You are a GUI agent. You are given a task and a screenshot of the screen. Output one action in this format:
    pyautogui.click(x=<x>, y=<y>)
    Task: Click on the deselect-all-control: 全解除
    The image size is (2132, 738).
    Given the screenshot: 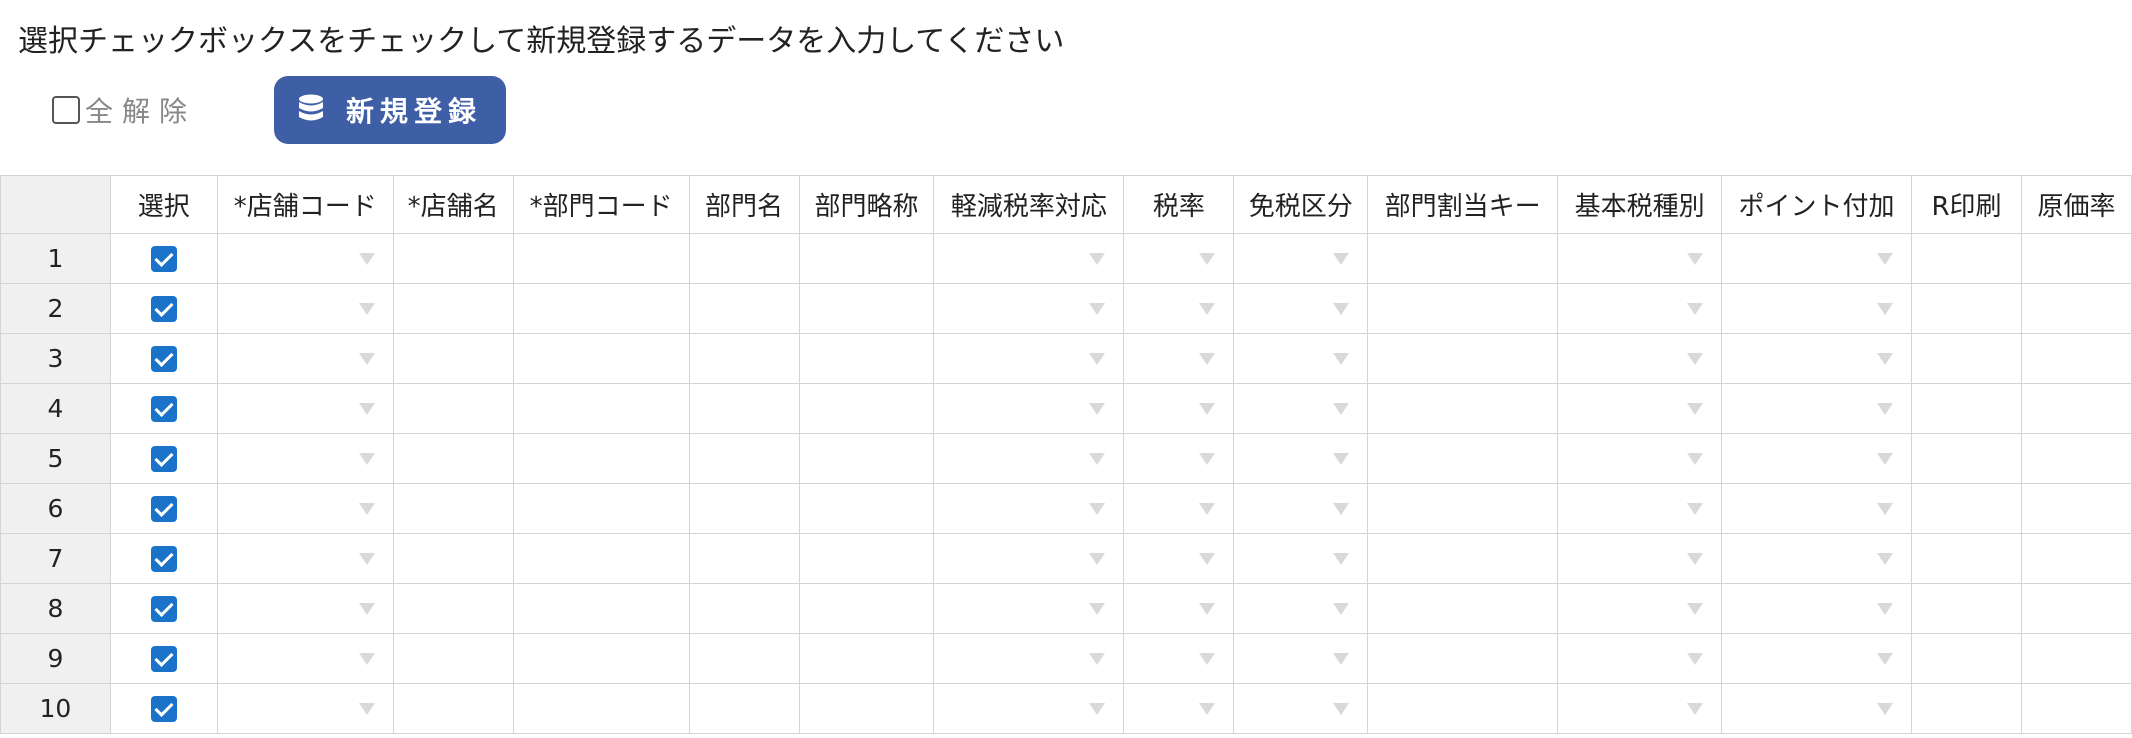 What is the action you would take?
    pyautogui.click(x=124, y=110)
    